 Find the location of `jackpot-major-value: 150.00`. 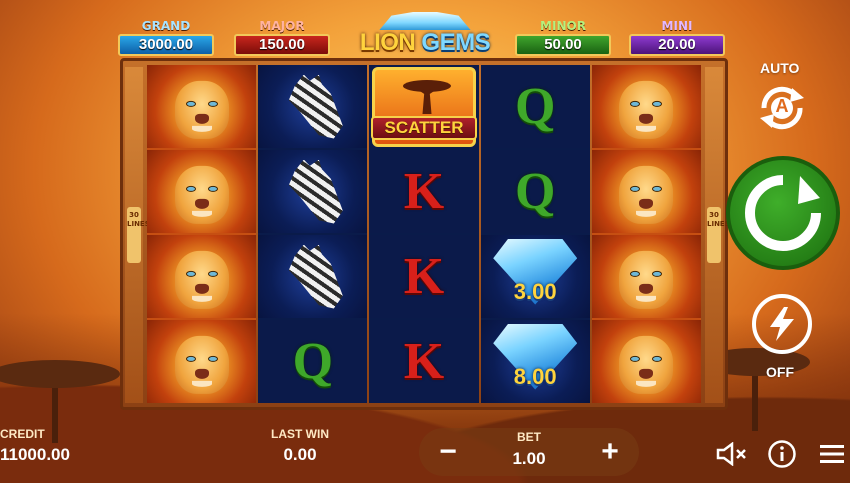

jackpot-major-value: 150.00 is located at coordinates (282, 45).